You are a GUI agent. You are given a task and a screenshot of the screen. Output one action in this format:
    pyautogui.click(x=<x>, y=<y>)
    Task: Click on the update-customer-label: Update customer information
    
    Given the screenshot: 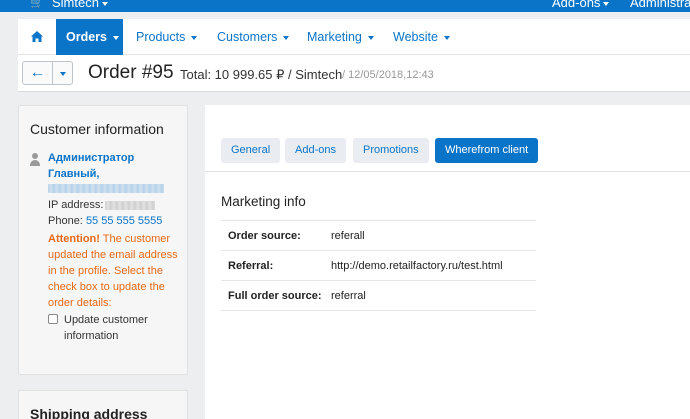 What is the action you would take?
    pyautogui.click(x=121, y=328)
    